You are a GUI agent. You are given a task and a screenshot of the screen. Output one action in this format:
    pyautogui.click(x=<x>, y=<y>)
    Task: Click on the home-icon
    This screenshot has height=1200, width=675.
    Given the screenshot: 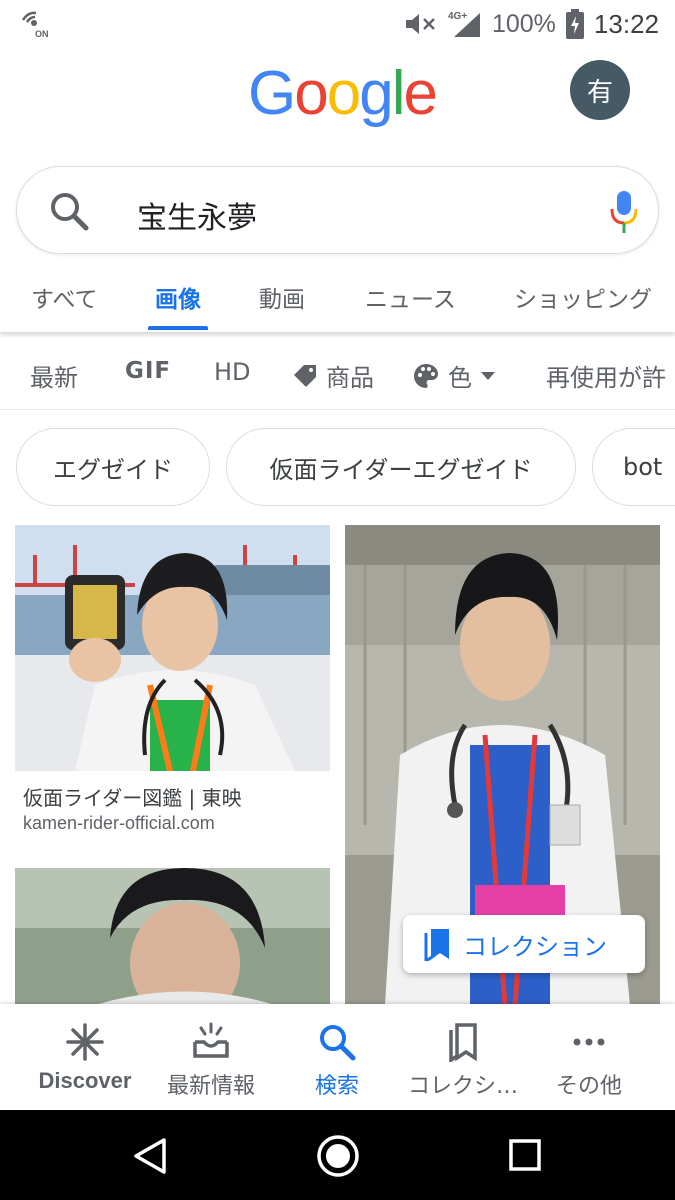 What is the action you would take?
    pyautogui.click(x=338, y=1156)
    